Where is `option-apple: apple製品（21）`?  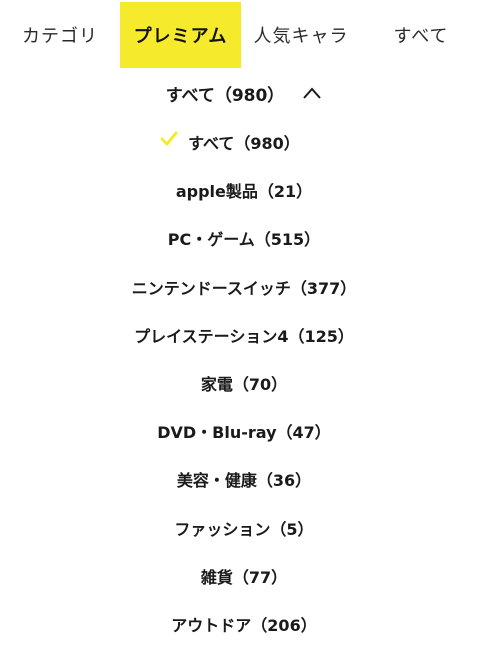
option-apple: apple製品（21） is located at coordinates (244, 190).